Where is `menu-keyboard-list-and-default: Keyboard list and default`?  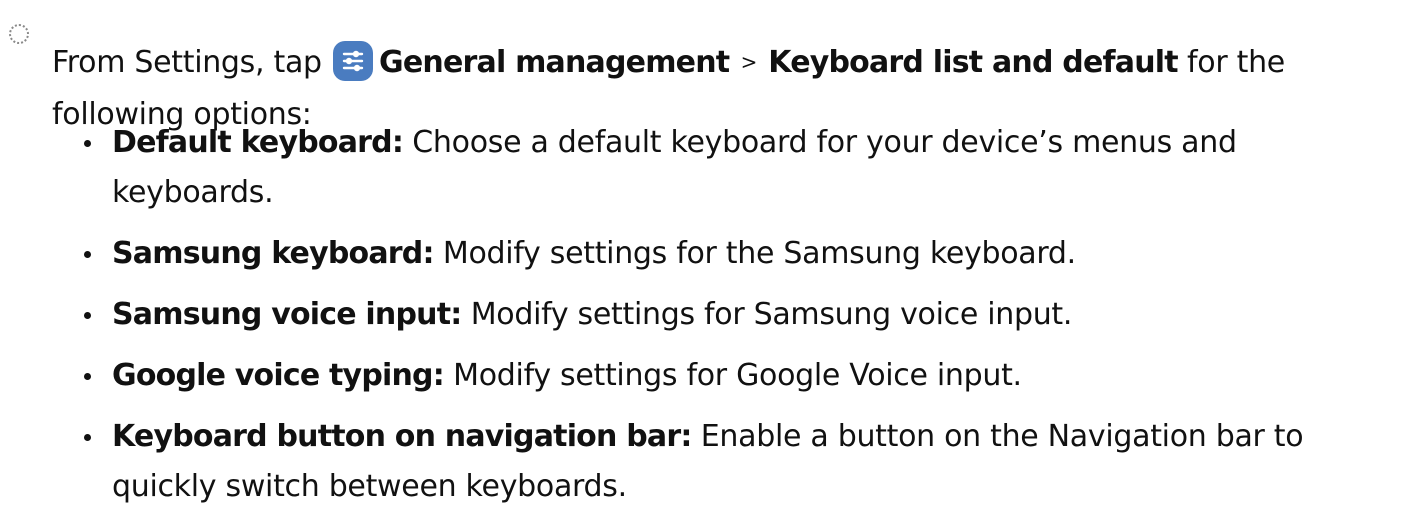 menu-keyboard-list-and-default: Keyboard list and default is located at coordinates (973, 62).